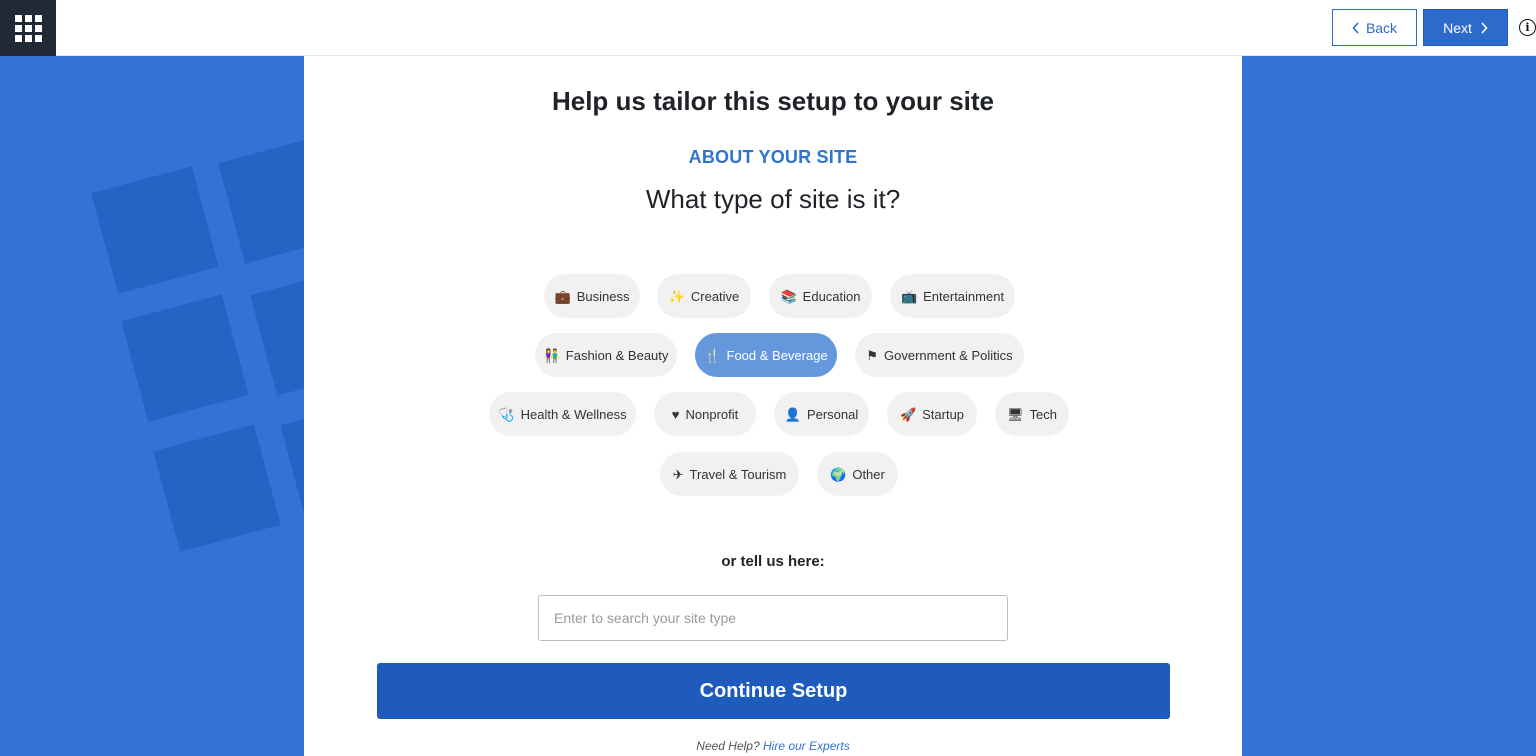 The image size is (1536, 756). I want to click on chip-creative: ✨ Creative, so click(704, 296).